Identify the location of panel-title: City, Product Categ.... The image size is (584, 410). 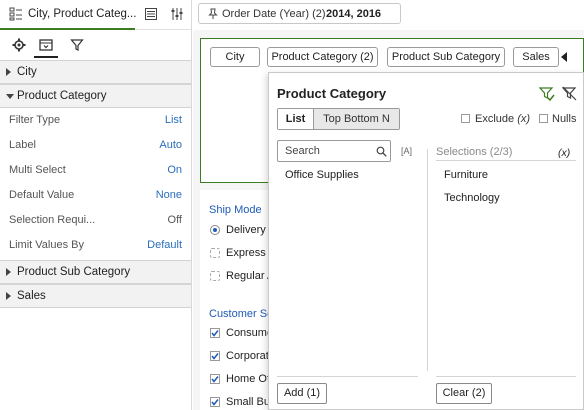
(82, 14).